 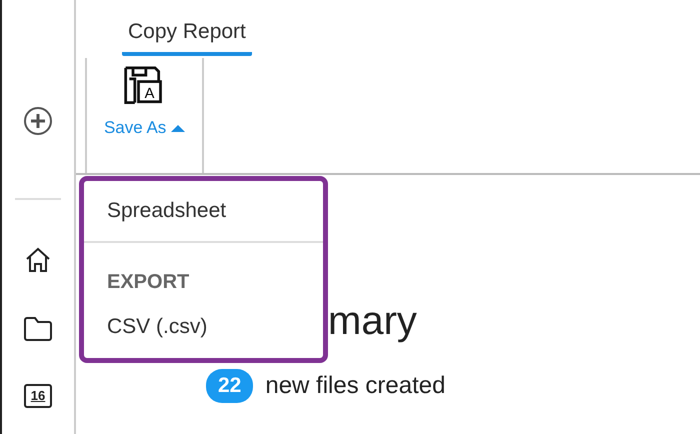 I want to click on status-text: new files created, so click(x=355, y=386).